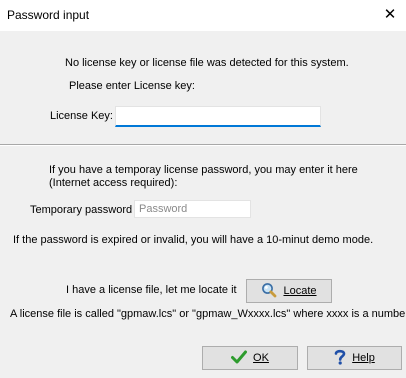 The height and width of the screenshot is (378, 406). What do you see at coordinates (261, 358) in the screenshot?
I see `ok-button-label: OK` at bounding box center [261, 358].